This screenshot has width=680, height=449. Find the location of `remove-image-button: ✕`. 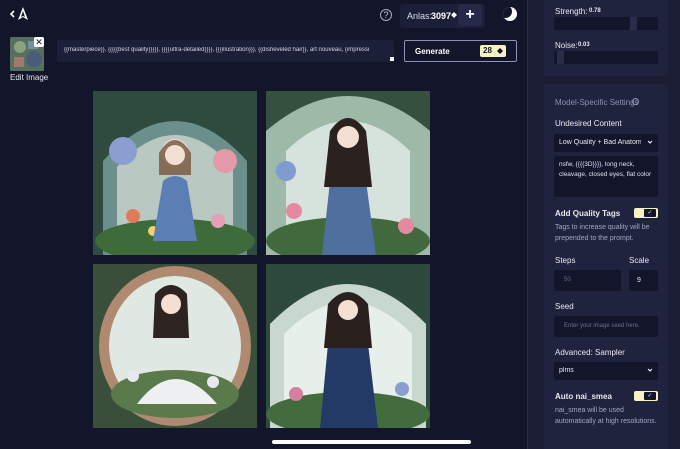

remove-image-button: ✕ is located at coordinates (39, 42).